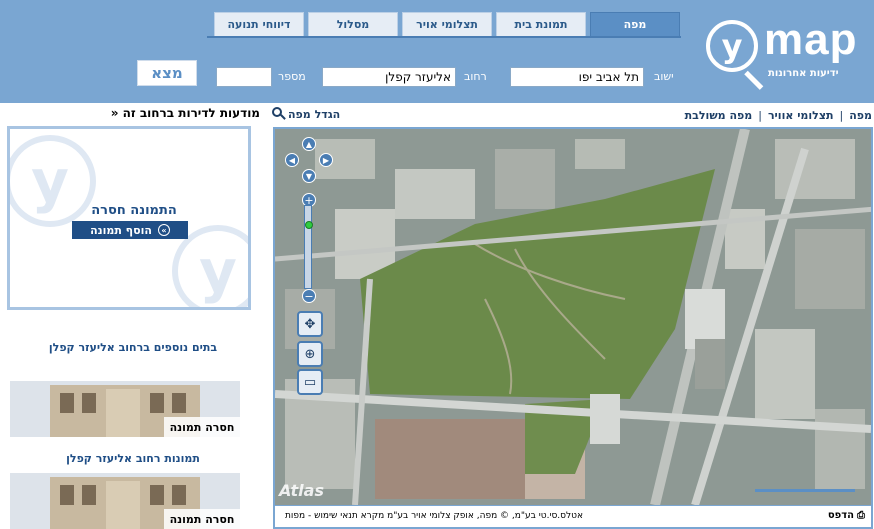 The image size is (874, 529). What do you see at coordinates (840, 515) in the screenshot?
I see `print-label: הדפס` at bounding box center [840, 515].